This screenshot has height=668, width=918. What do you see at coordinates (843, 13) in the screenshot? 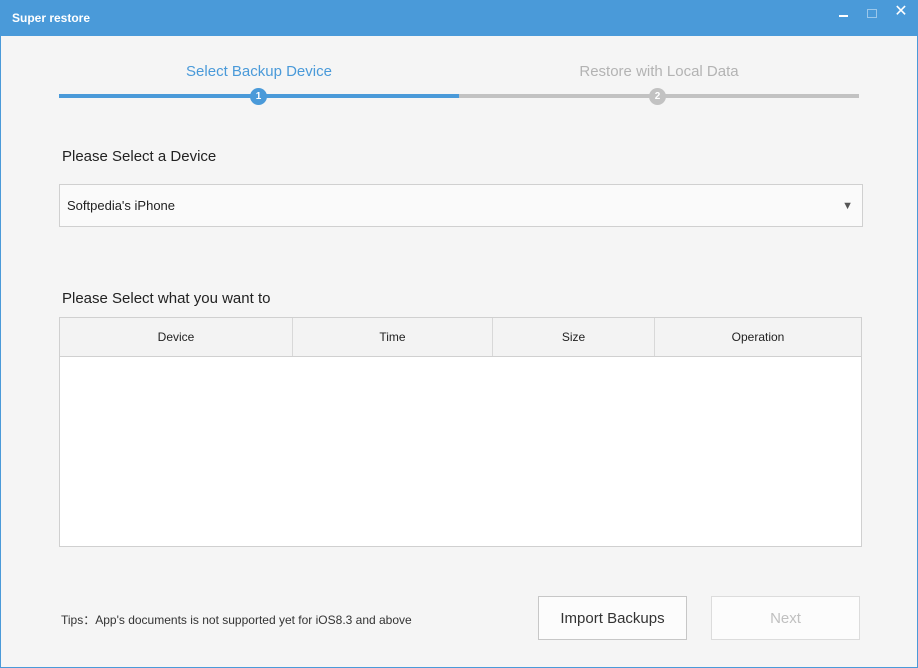
I see `minimize-button` at bounding box center [843, 13].